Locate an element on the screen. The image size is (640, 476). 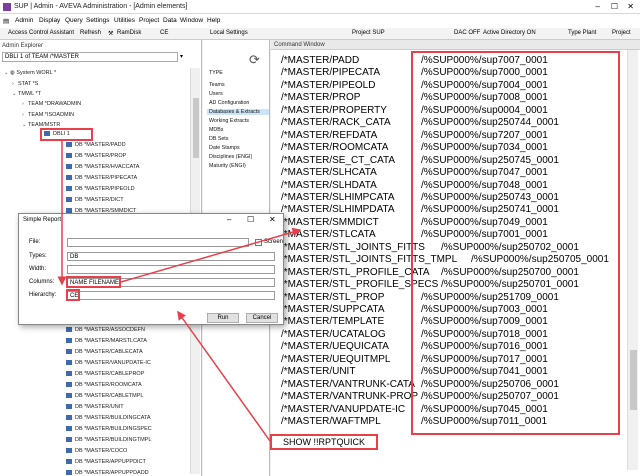
show-command-callout: SHOW !!RPTQUICK is located at coordinates (324, 442).